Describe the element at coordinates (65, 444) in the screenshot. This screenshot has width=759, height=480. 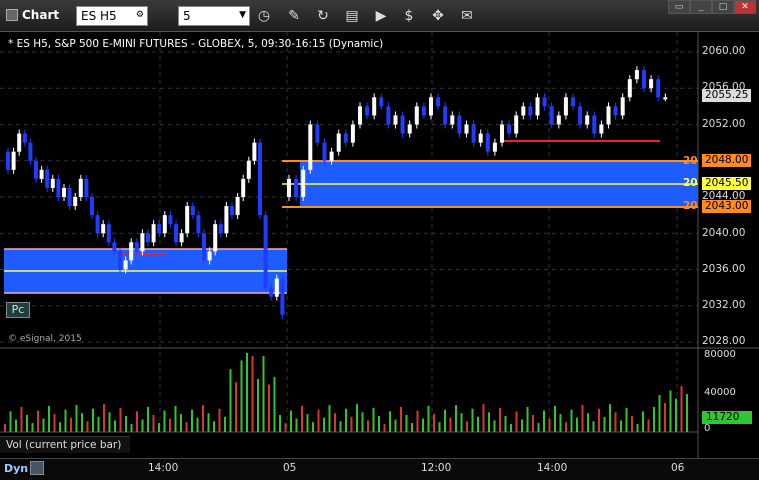
I see `volume-study-label: Vol (current price bar)` at that location.